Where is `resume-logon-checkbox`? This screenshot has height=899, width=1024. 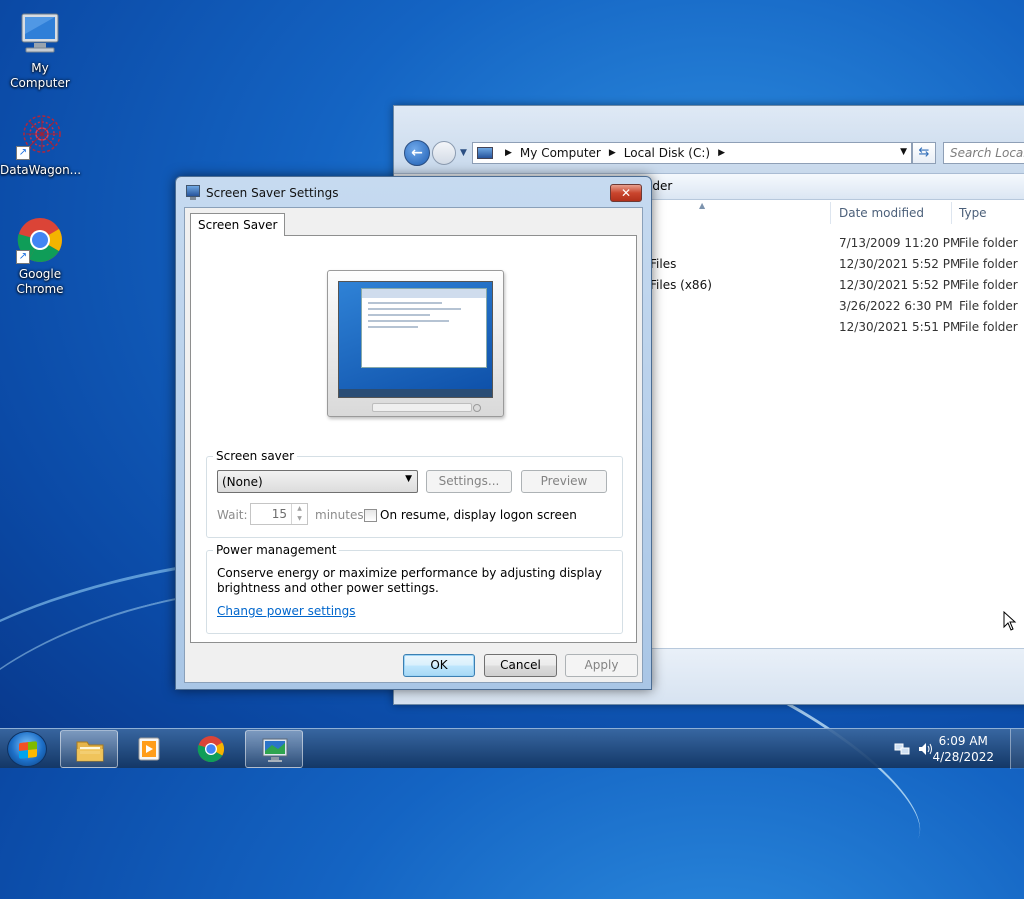 resume-logon-checkbox is located at coordinates (370, 515).